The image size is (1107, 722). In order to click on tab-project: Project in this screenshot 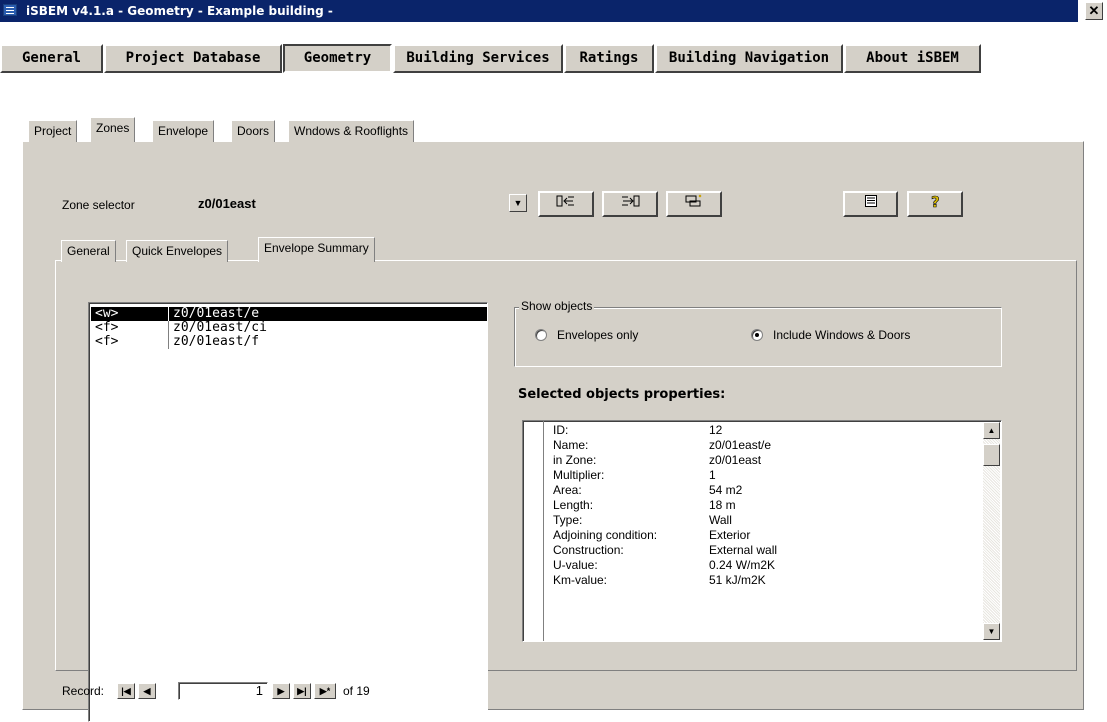, I will do `click(53, 131)`.